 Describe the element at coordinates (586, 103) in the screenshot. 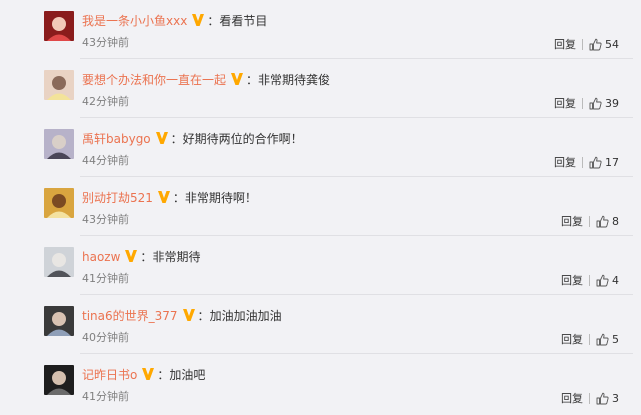

I see `comment-actions: 回复 39` at that location.